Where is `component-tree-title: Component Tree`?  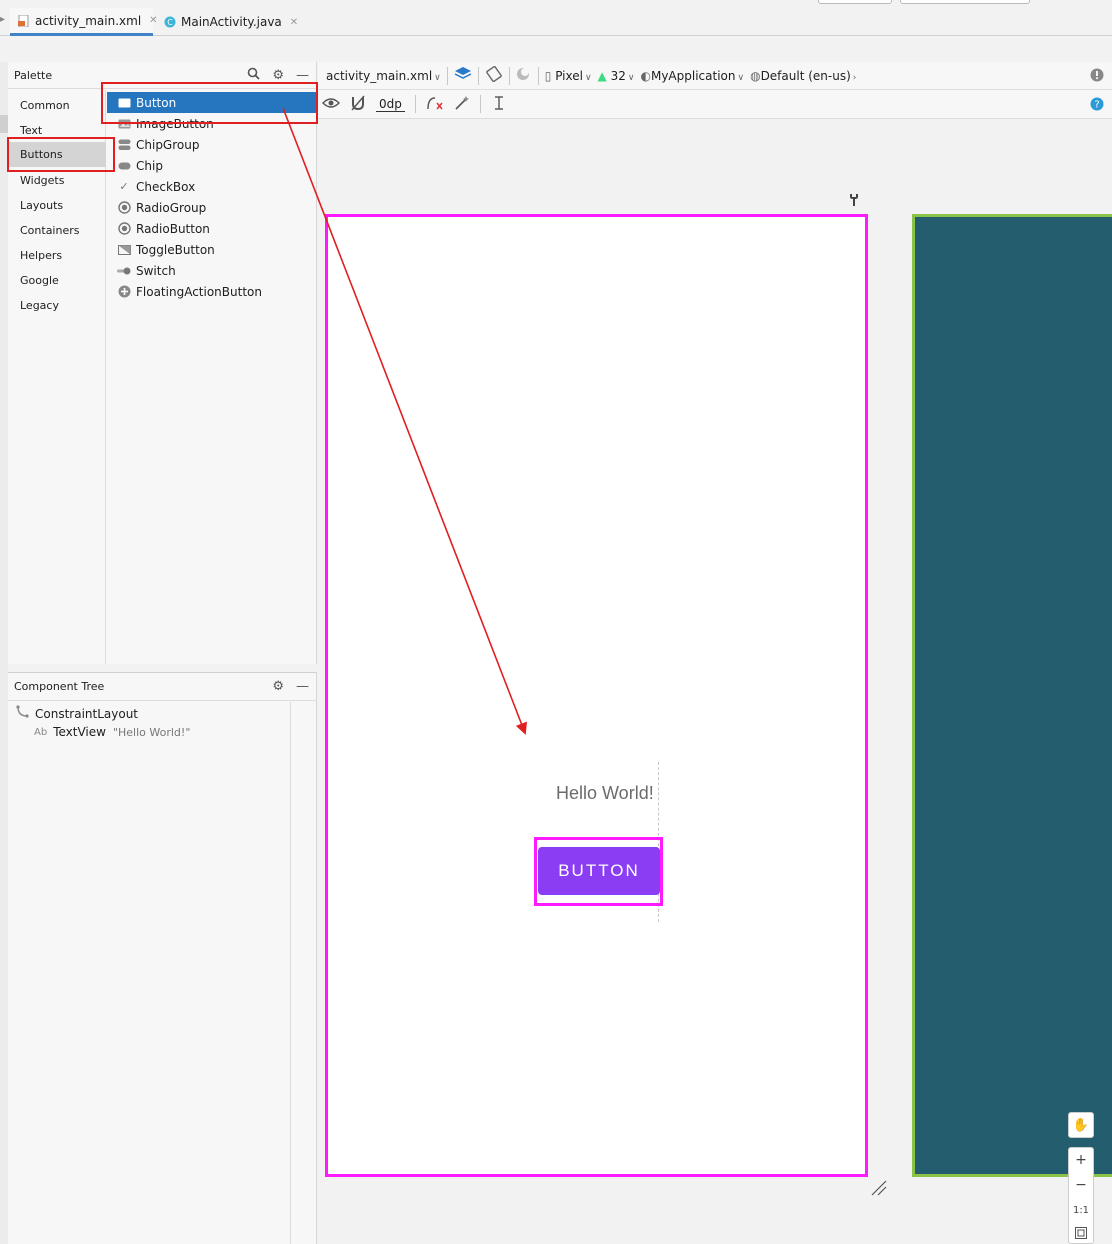 component-tree-title: Component Tree is located at coordinates (59, 686).